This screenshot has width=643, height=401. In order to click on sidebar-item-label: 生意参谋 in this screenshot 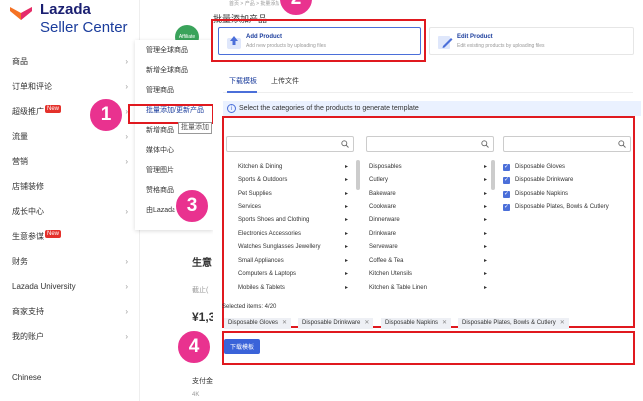, I will do `click(28, 236)`.